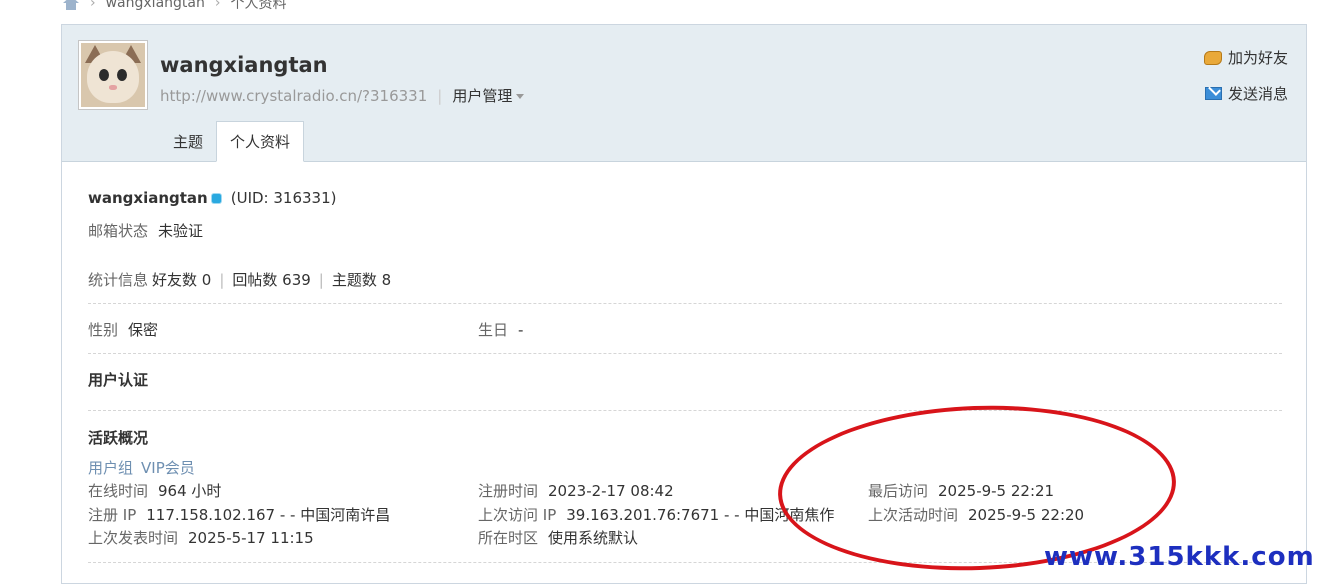 This screenshot has height=584, width=1325. I want to click on avatar, so click(113, 75).